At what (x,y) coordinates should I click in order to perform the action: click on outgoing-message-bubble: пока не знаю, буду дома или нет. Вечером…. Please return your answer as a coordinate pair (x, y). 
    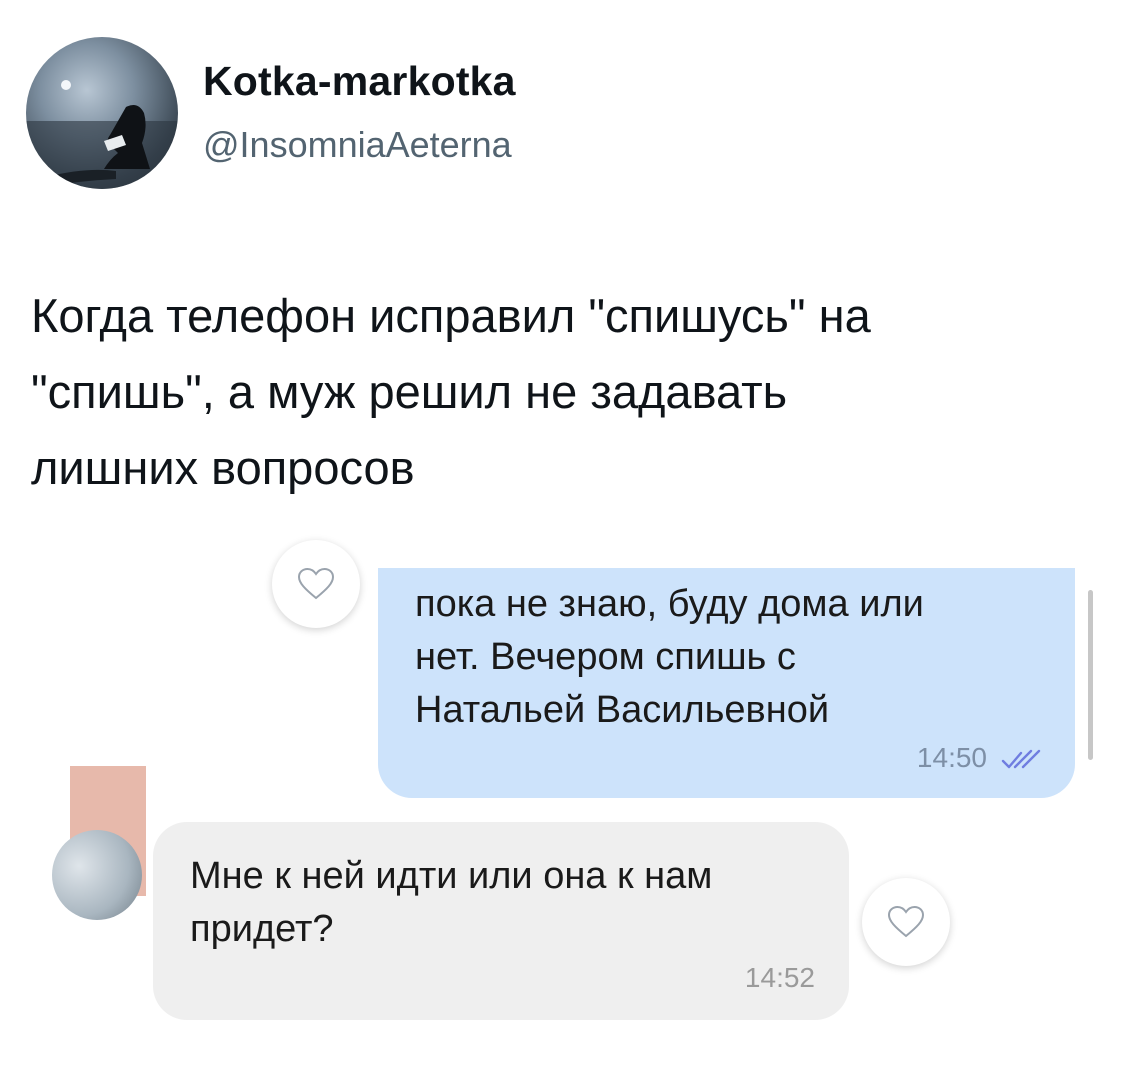
    Looking at the image, I should click on (726, 683).